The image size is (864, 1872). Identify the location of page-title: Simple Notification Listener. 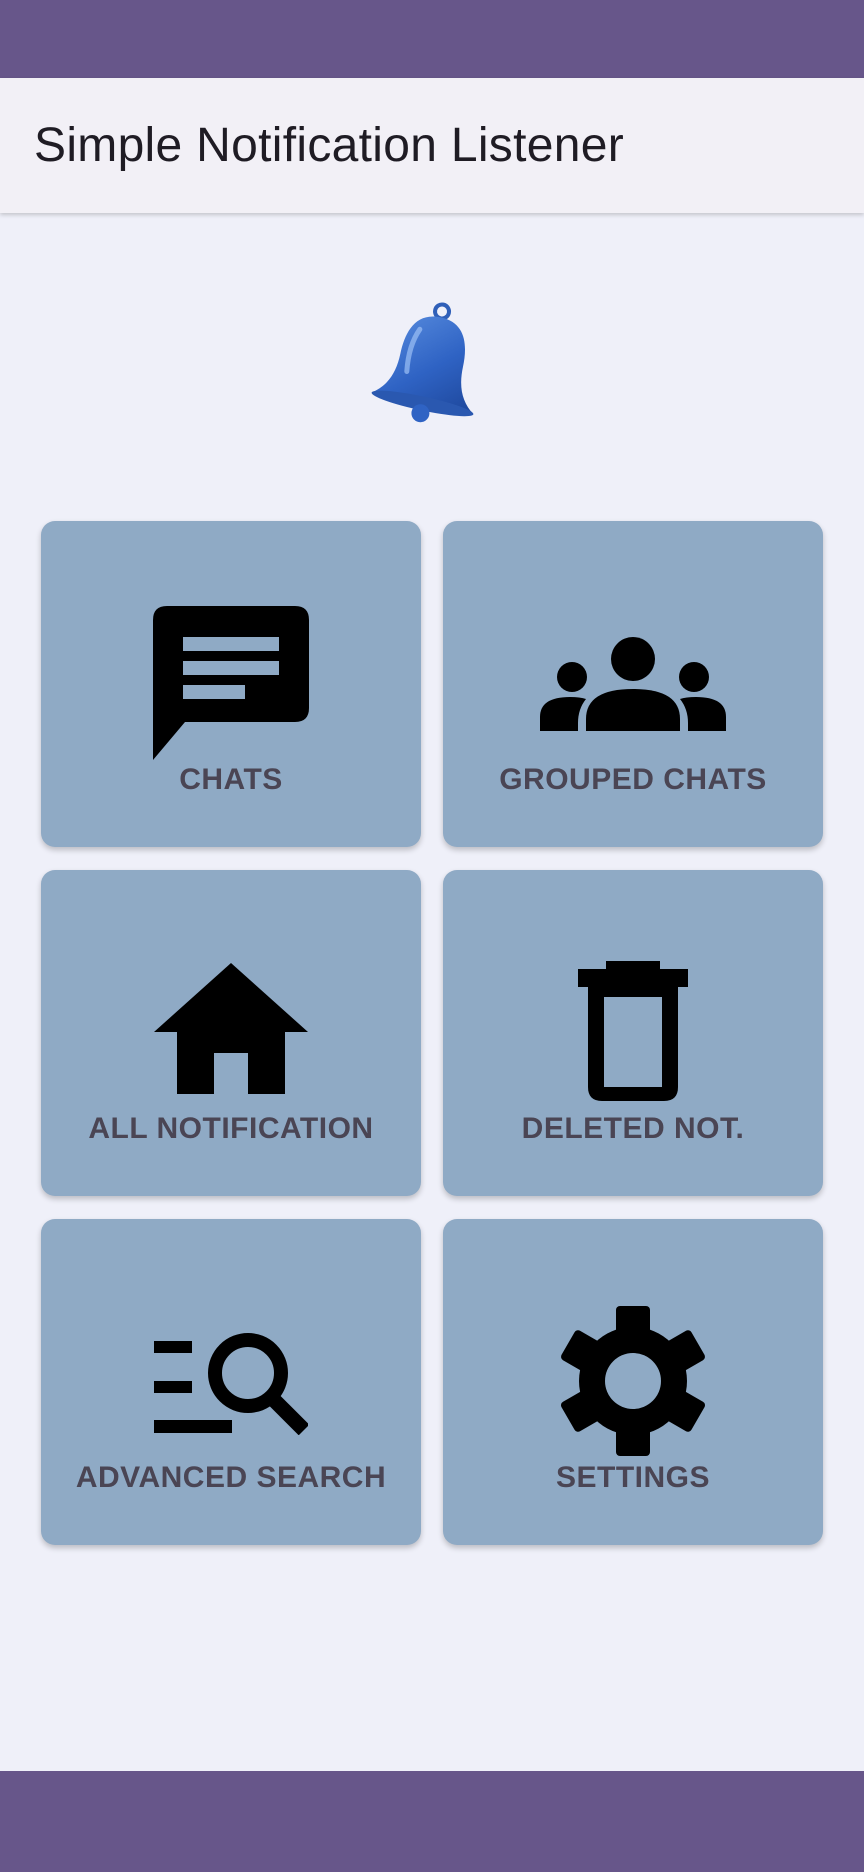
(329, 145).